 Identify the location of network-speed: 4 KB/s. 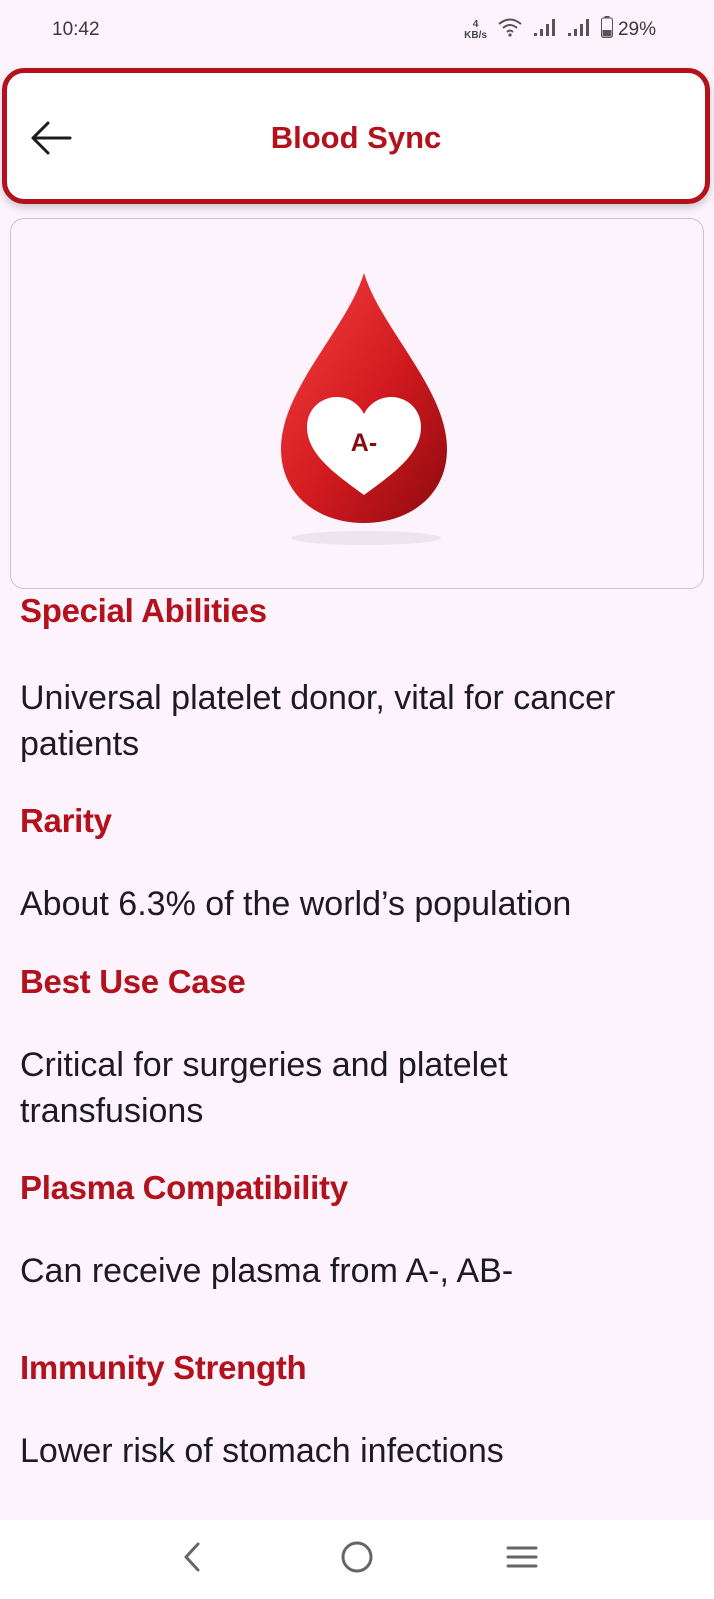
(475, 30).